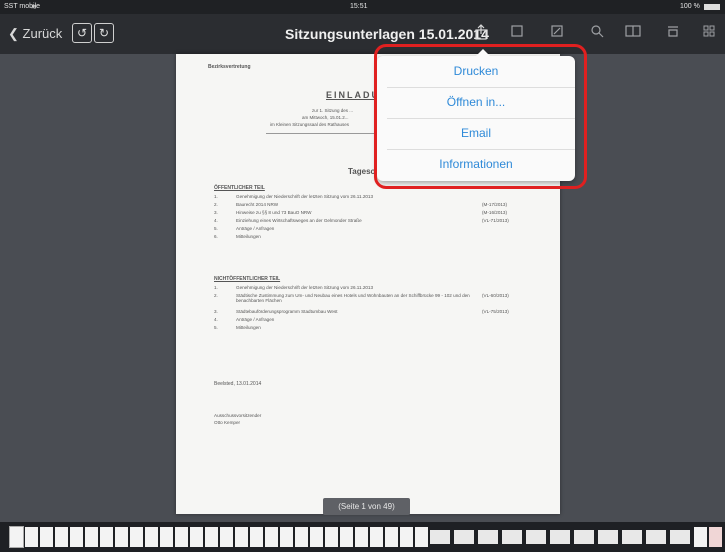 The image size is (725, 552). Describe the element at coordinates (557, 33) in the screenshot. I see `annotate-icon` at that location.